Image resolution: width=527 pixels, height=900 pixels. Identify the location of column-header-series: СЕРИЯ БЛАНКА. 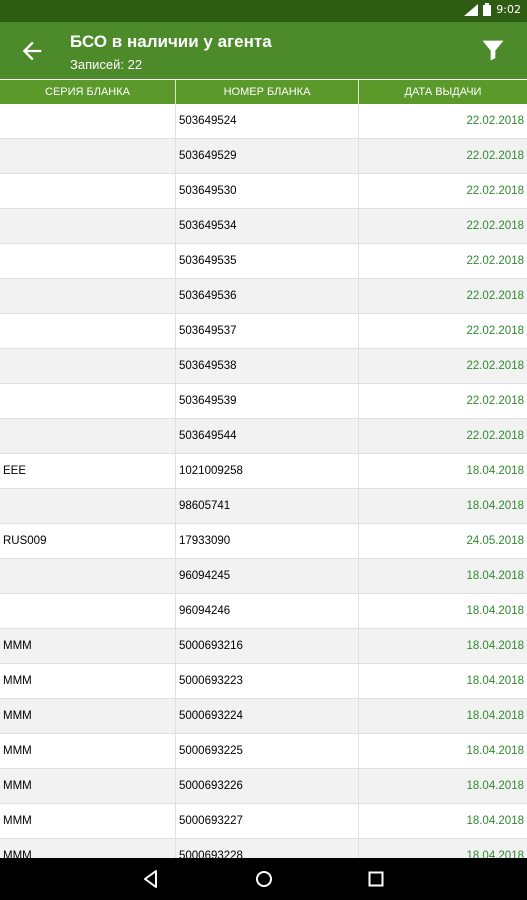
(88, 92).